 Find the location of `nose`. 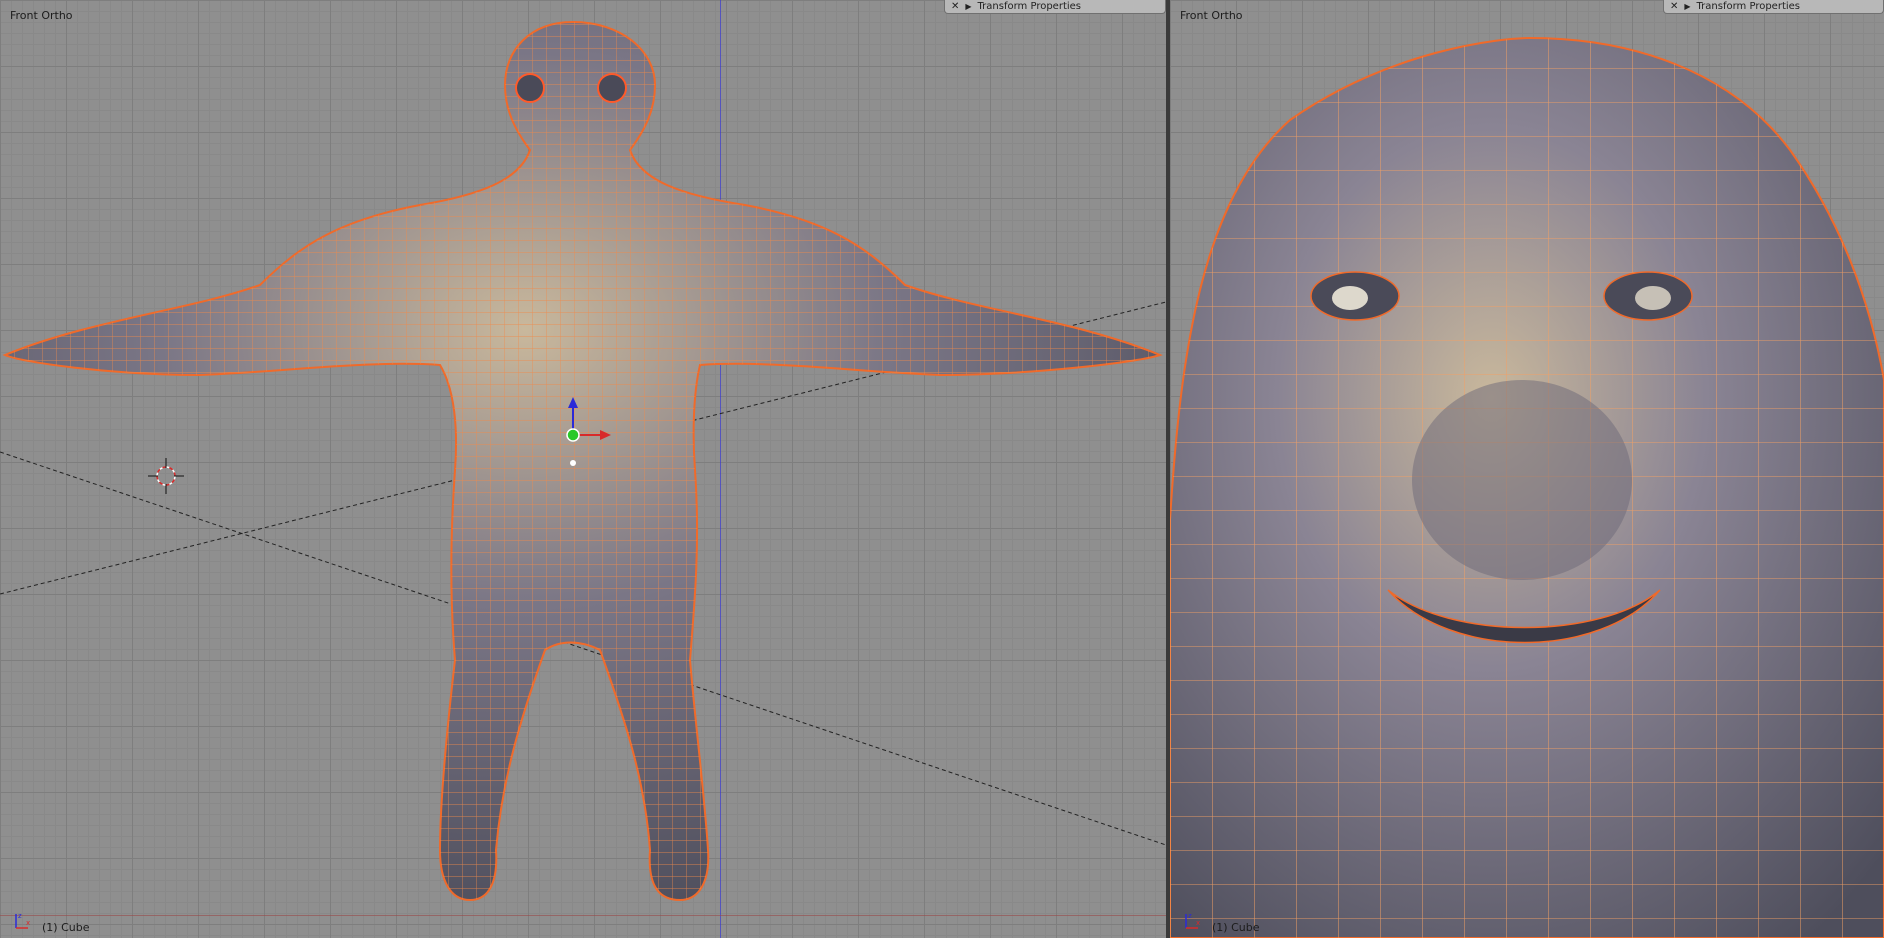

nose is located at coordinates (1522, 480).